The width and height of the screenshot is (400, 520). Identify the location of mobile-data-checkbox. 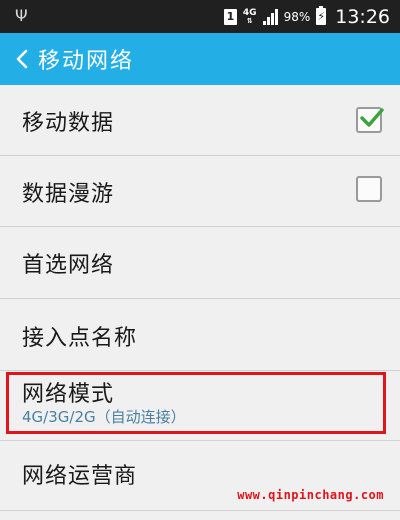
(370, 120).